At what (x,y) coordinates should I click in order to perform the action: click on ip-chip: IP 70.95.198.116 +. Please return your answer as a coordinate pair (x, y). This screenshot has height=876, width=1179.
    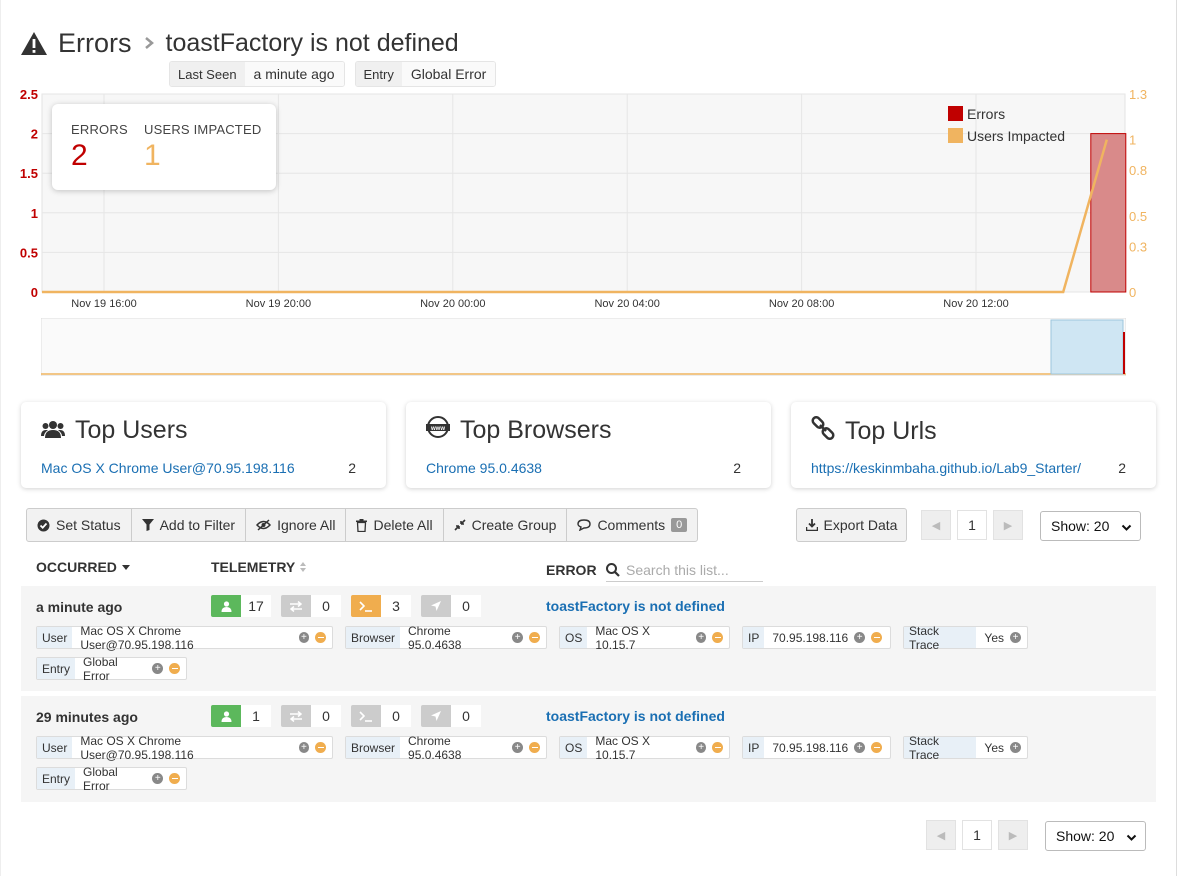
    Looking at the image, I should click on (816, 747).